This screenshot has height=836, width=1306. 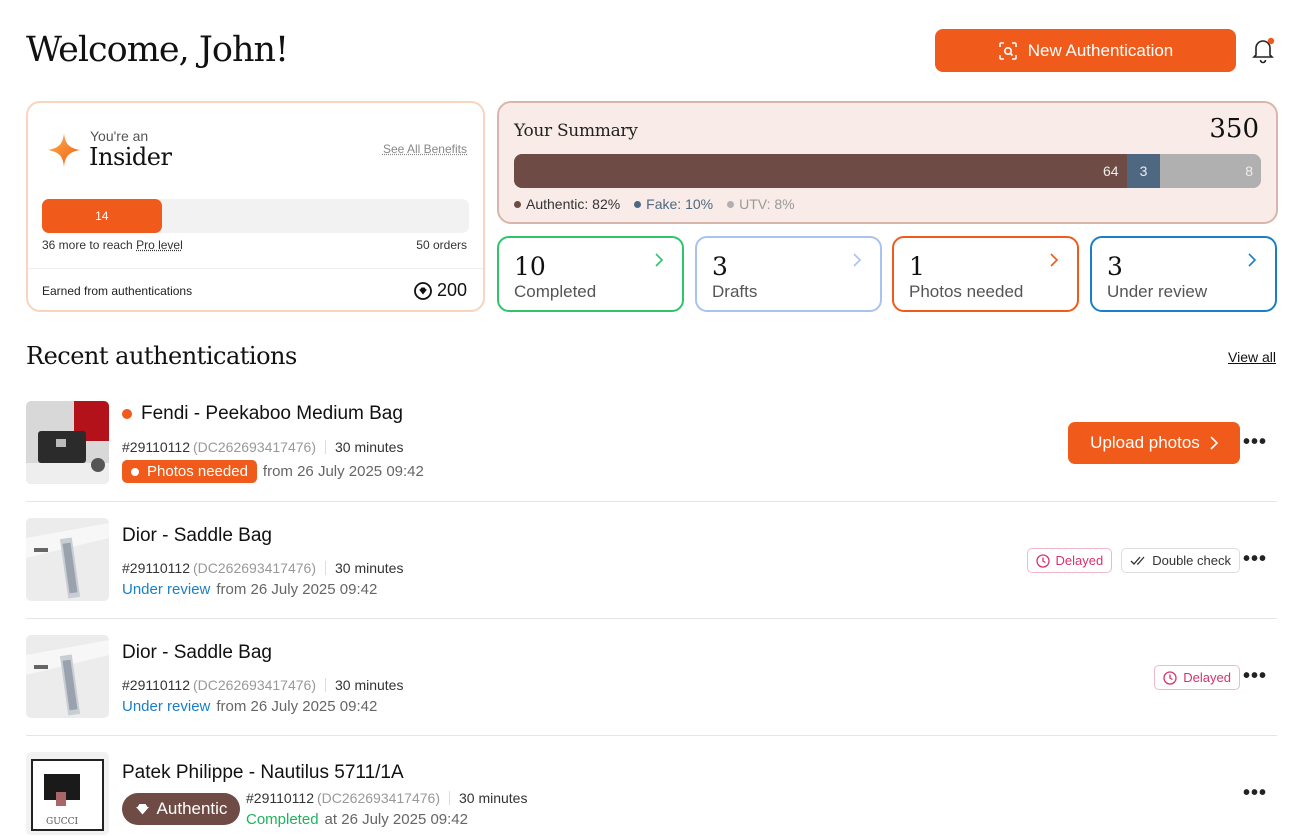 What do you see at coordinates (1210, 171) in the screenshot?
I see `utv-segment: 8` at bounding box center [1210, 171].